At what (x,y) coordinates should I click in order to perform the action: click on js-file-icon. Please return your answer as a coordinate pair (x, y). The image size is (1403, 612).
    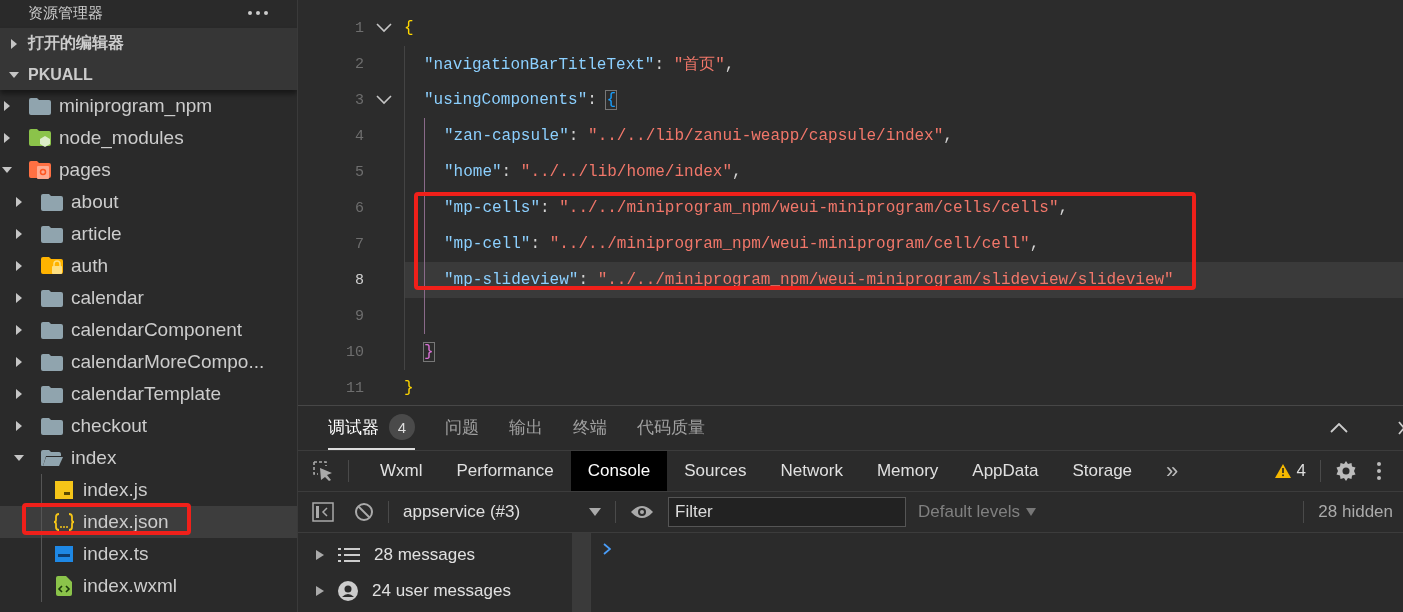
    Looking at the image, I should click on (64, 490).